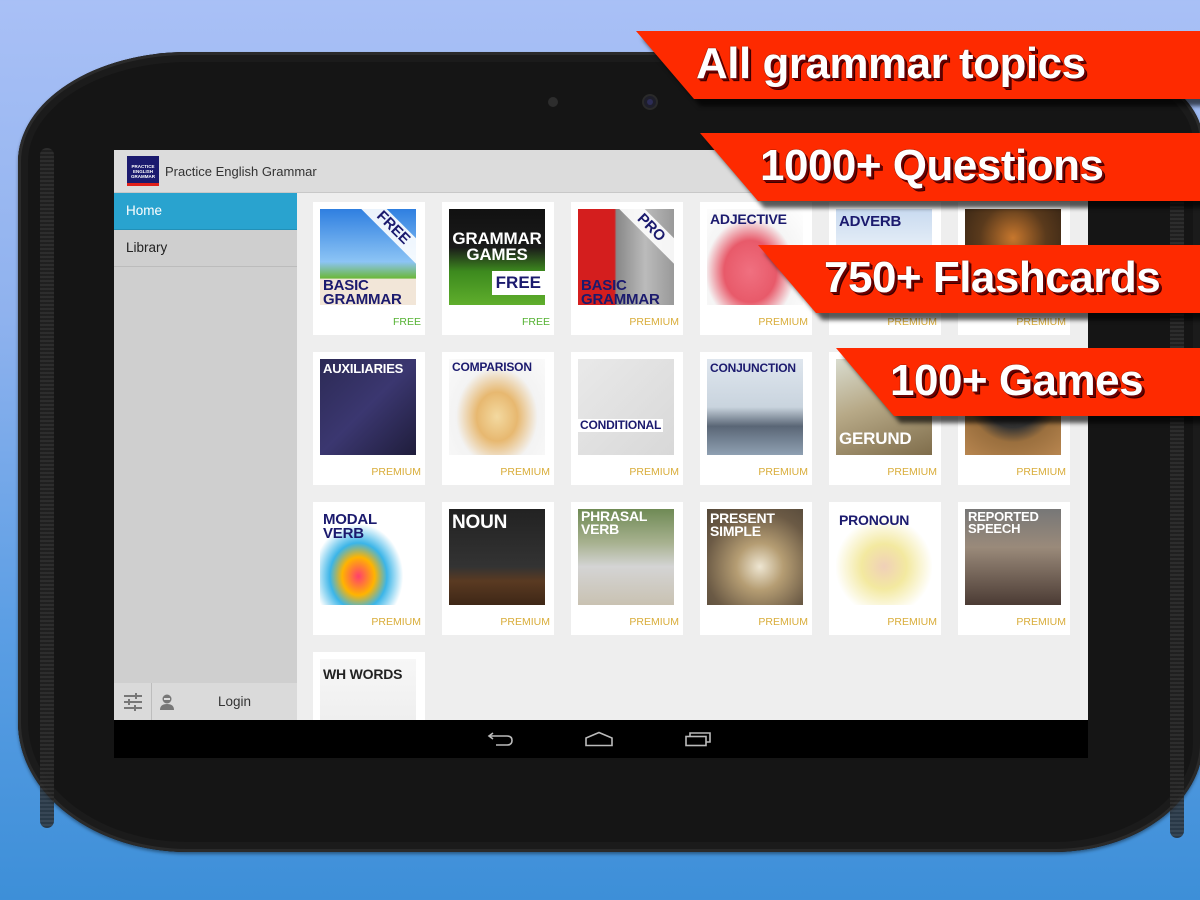 This screenshot has width=1200, height=900. I want to click on topic-thumbnail: CONDITIONAL, so click(626, 407).